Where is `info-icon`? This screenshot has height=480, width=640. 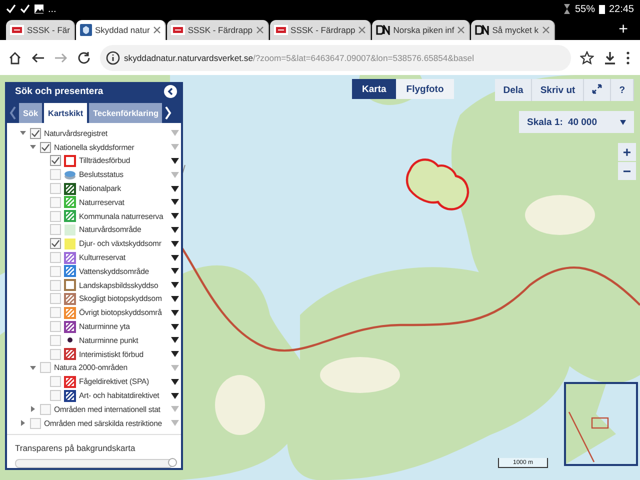
info-icon is located at coordinates (113, 57).